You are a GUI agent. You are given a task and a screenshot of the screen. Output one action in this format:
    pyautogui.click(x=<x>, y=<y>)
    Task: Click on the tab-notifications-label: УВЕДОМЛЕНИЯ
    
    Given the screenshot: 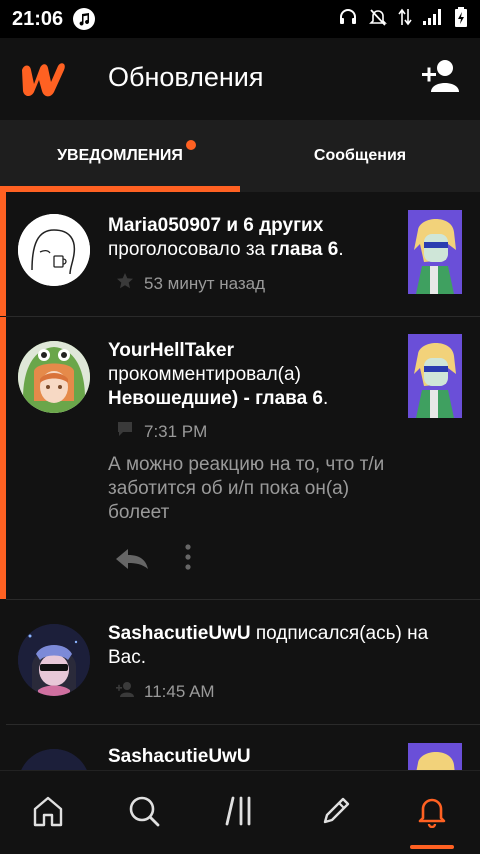 What is the action you would take?
    pyautogui.click(x=120, y=155)
    